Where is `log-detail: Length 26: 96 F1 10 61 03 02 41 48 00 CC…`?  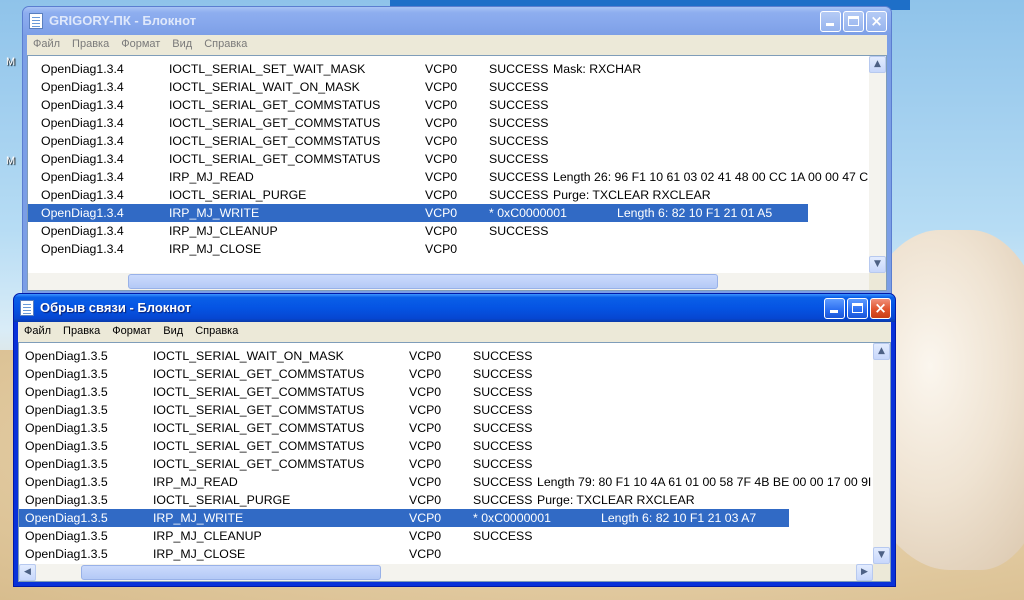
log-detail: Length 26: 96 F1 10 61 03 02 41 48 00 CC… is located at coordinates (711, 177).